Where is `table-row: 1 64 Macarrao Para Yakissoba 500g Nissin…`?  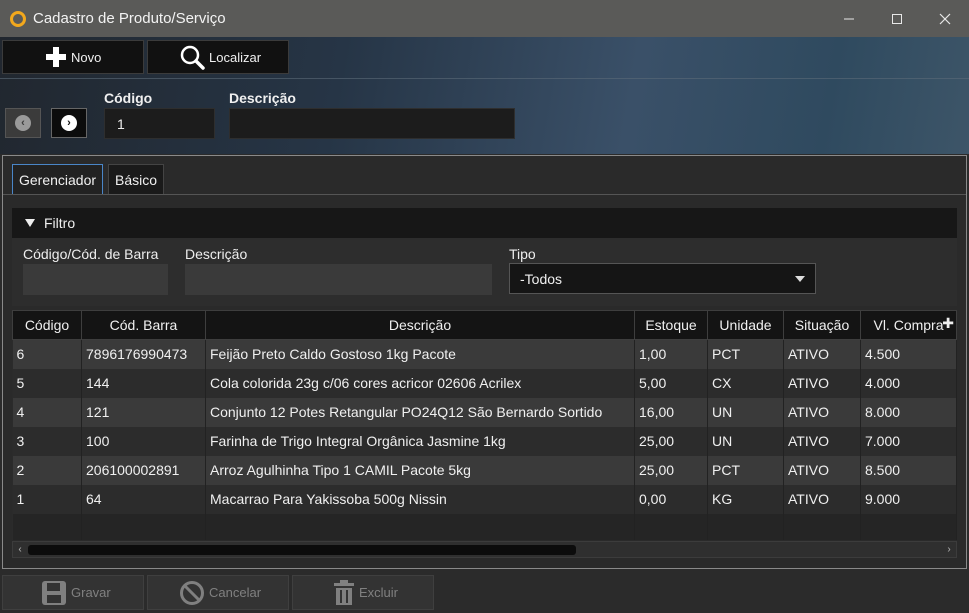 table-row: 1 64 Macarrao Para Yakissoba 500g Nissin… is located at coordinates (484, 499).